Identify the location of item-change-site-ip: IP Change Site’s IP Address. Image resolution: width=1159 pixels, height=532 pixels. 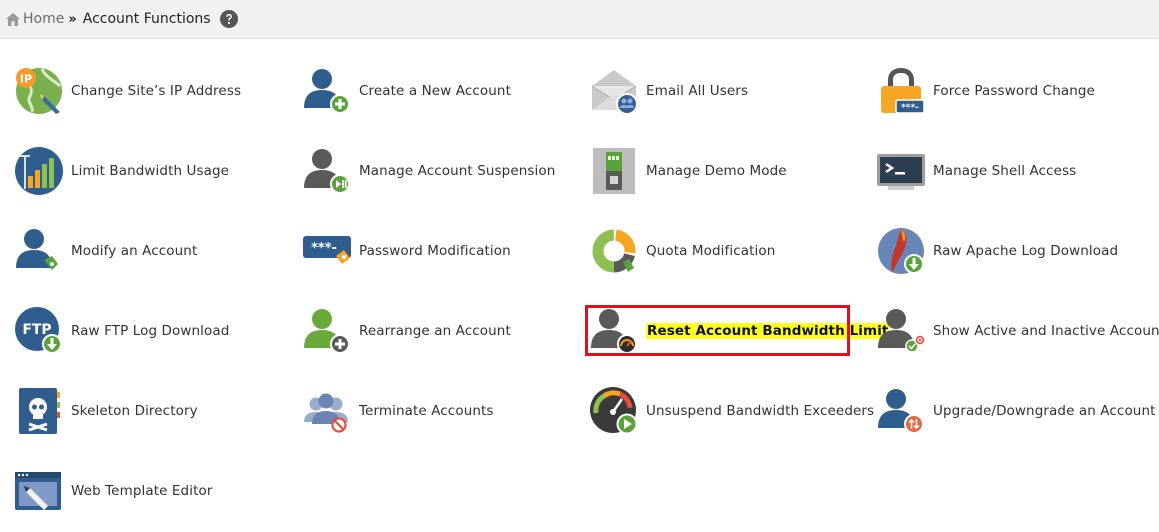
(120, 91).